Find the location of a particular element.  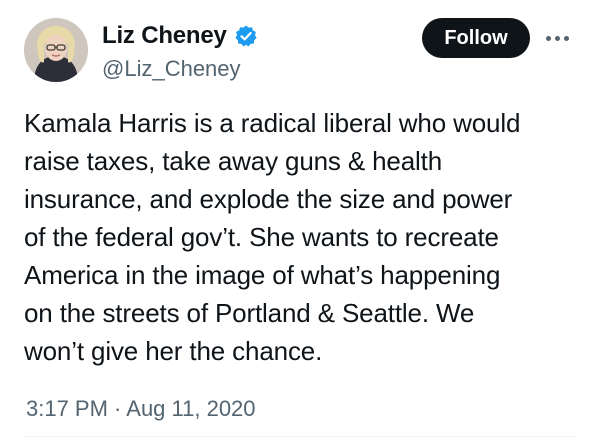

more-options-icon is located at coordinates (557, 38).